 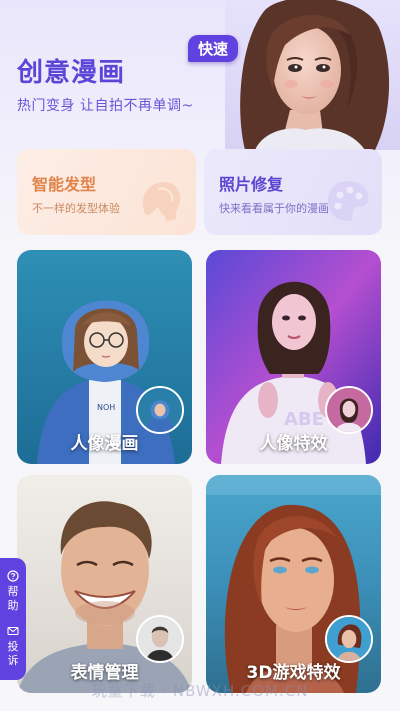 I want to click on feature-title: 智能发型, so click(x=64, y=184).